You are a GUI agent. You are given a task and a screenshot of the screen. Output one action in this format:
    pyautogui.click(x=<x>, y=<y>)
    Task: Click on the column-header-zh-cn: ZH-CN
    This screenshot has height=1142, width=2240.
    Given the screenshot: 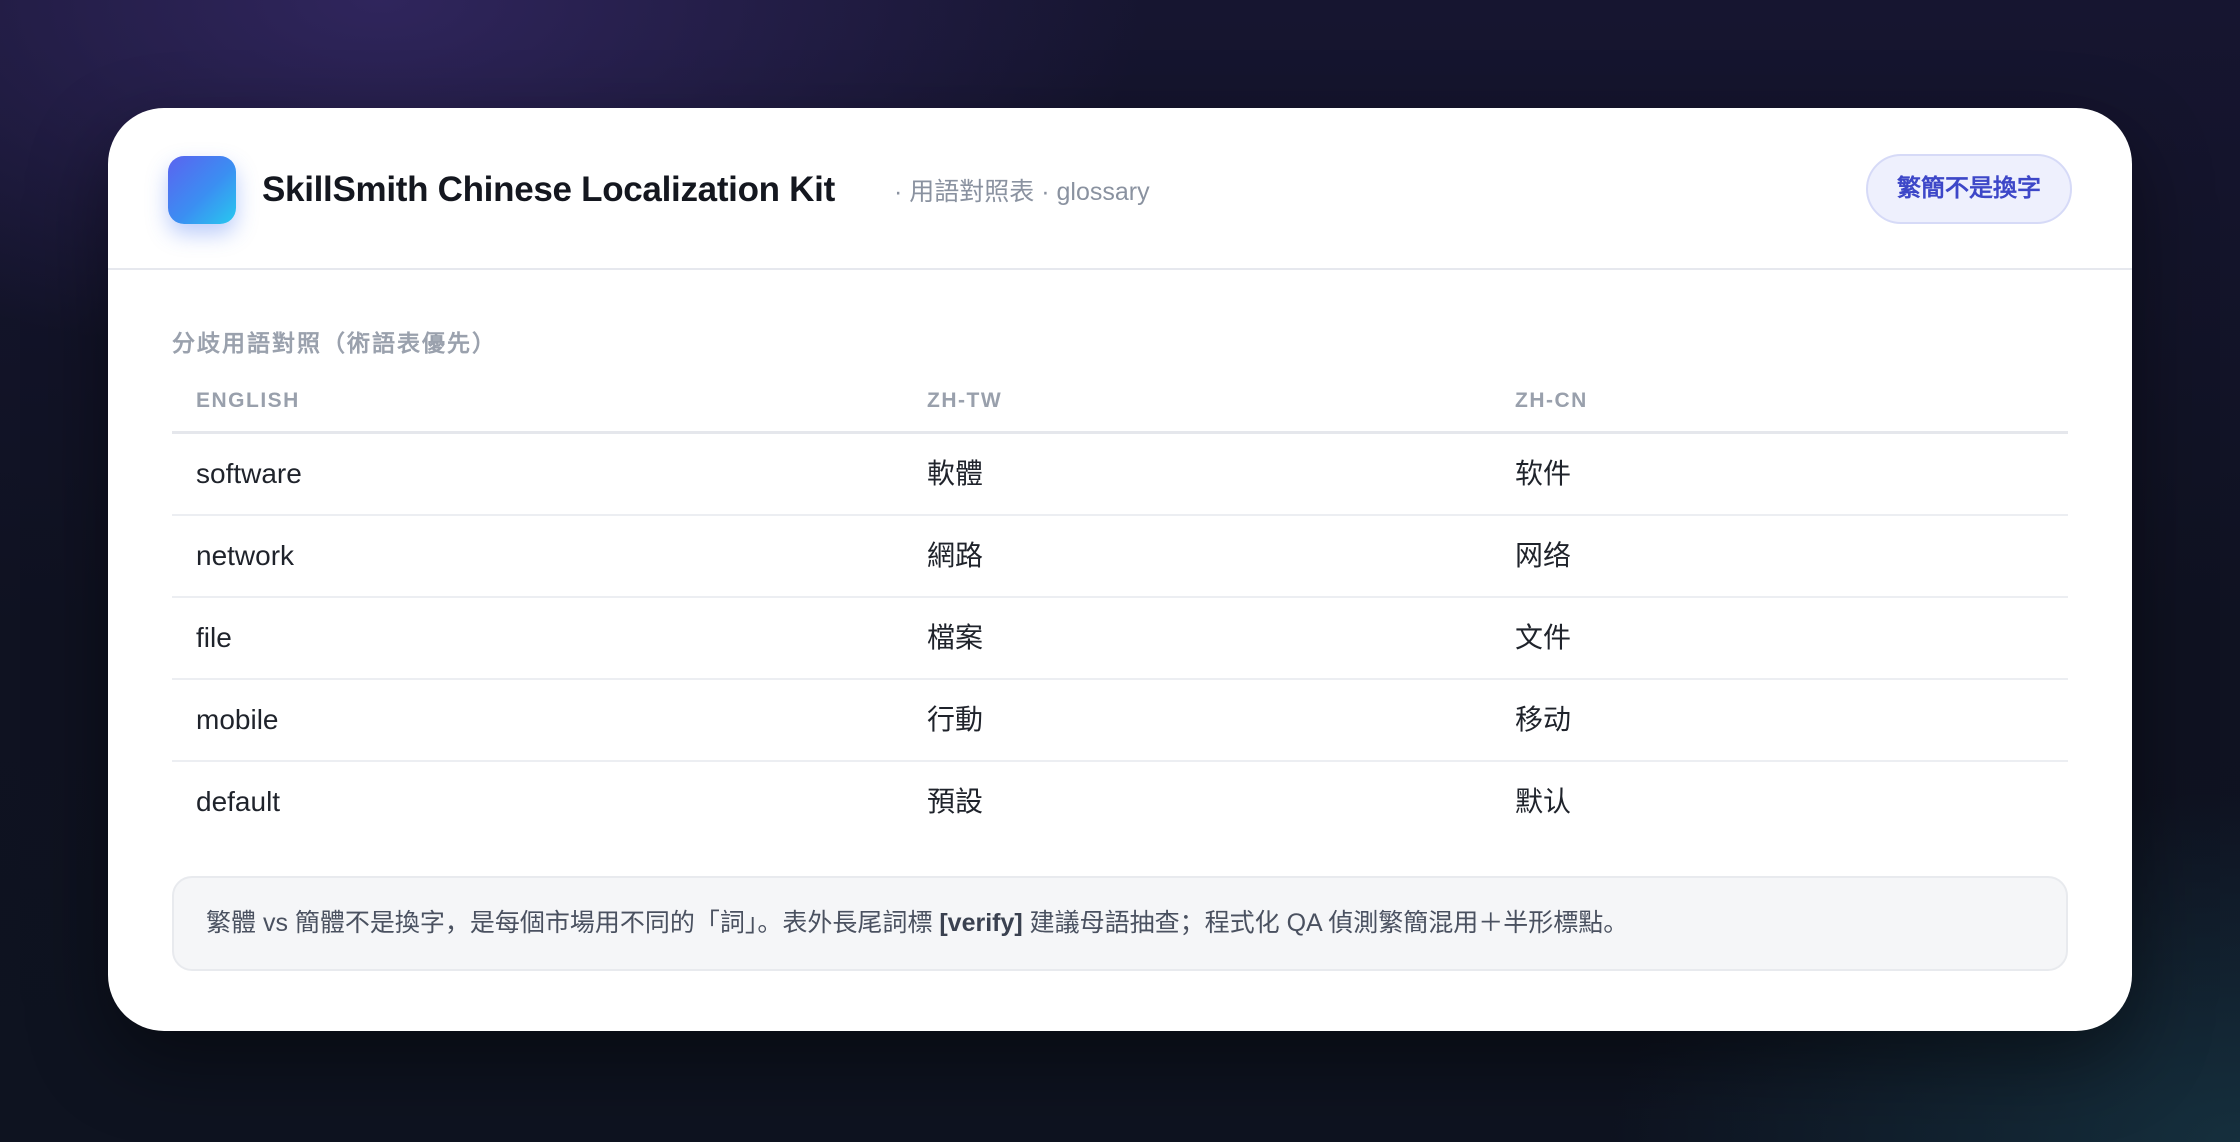 What is the action you would take?
    pyautogui.click(x=1551, y=400)
    